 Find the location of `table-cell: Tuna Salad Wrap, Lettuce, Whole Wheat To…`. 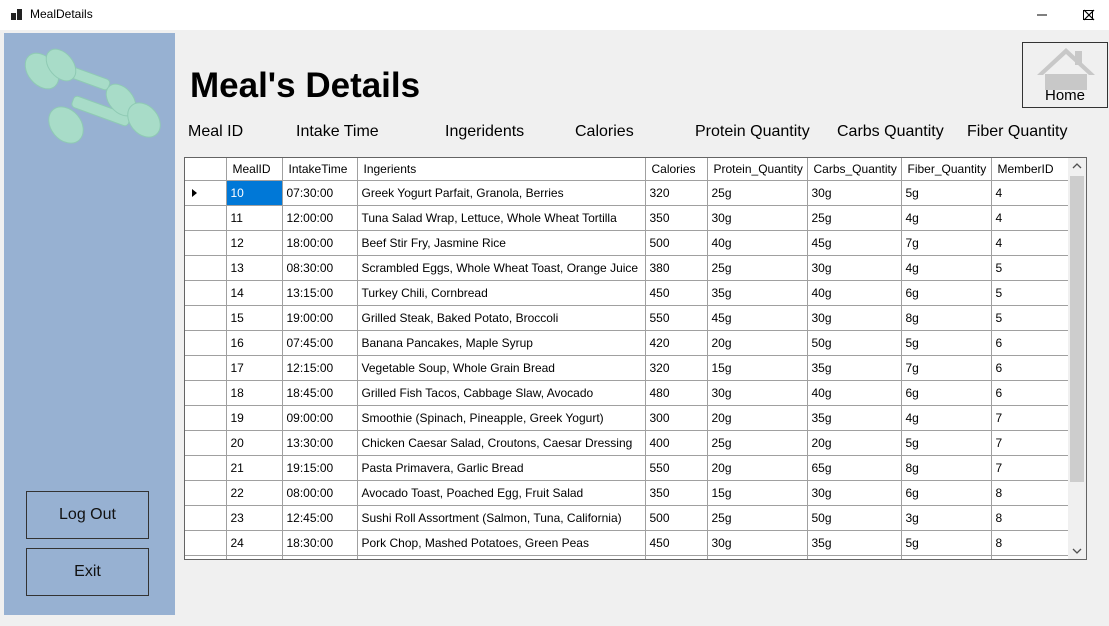

table-cell: Tuna Salad Wrap, Lettuce, Whole Wheat To… is located at coordinates (501, 218).